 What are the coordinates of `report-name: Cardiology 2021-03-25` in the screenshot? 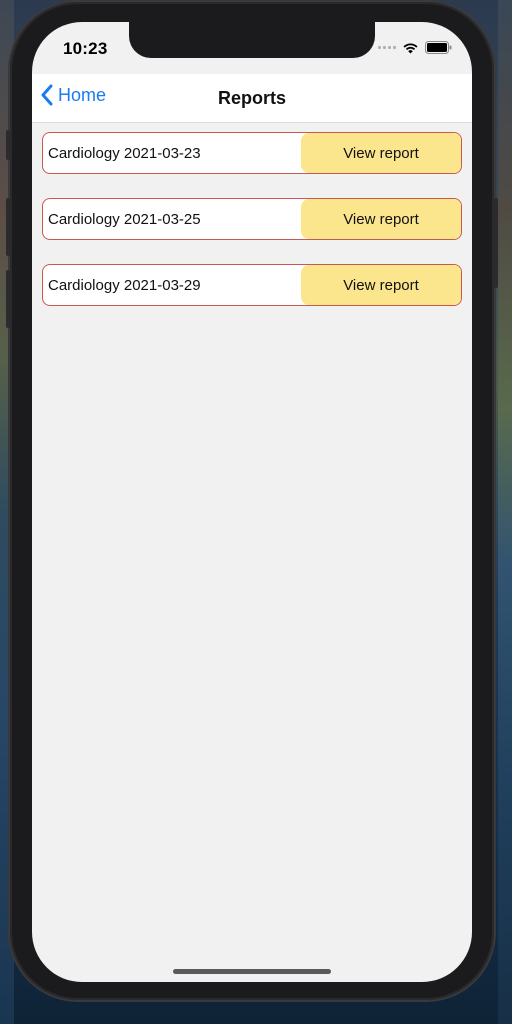 It's located at (124, 219).